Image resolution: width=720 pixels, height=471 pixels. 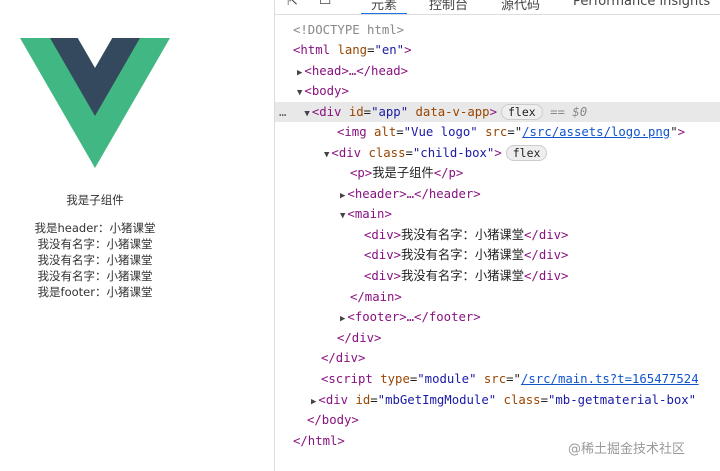 I want to click on header-text: 我是header：小猪课堂, so click(x=95, y=228).